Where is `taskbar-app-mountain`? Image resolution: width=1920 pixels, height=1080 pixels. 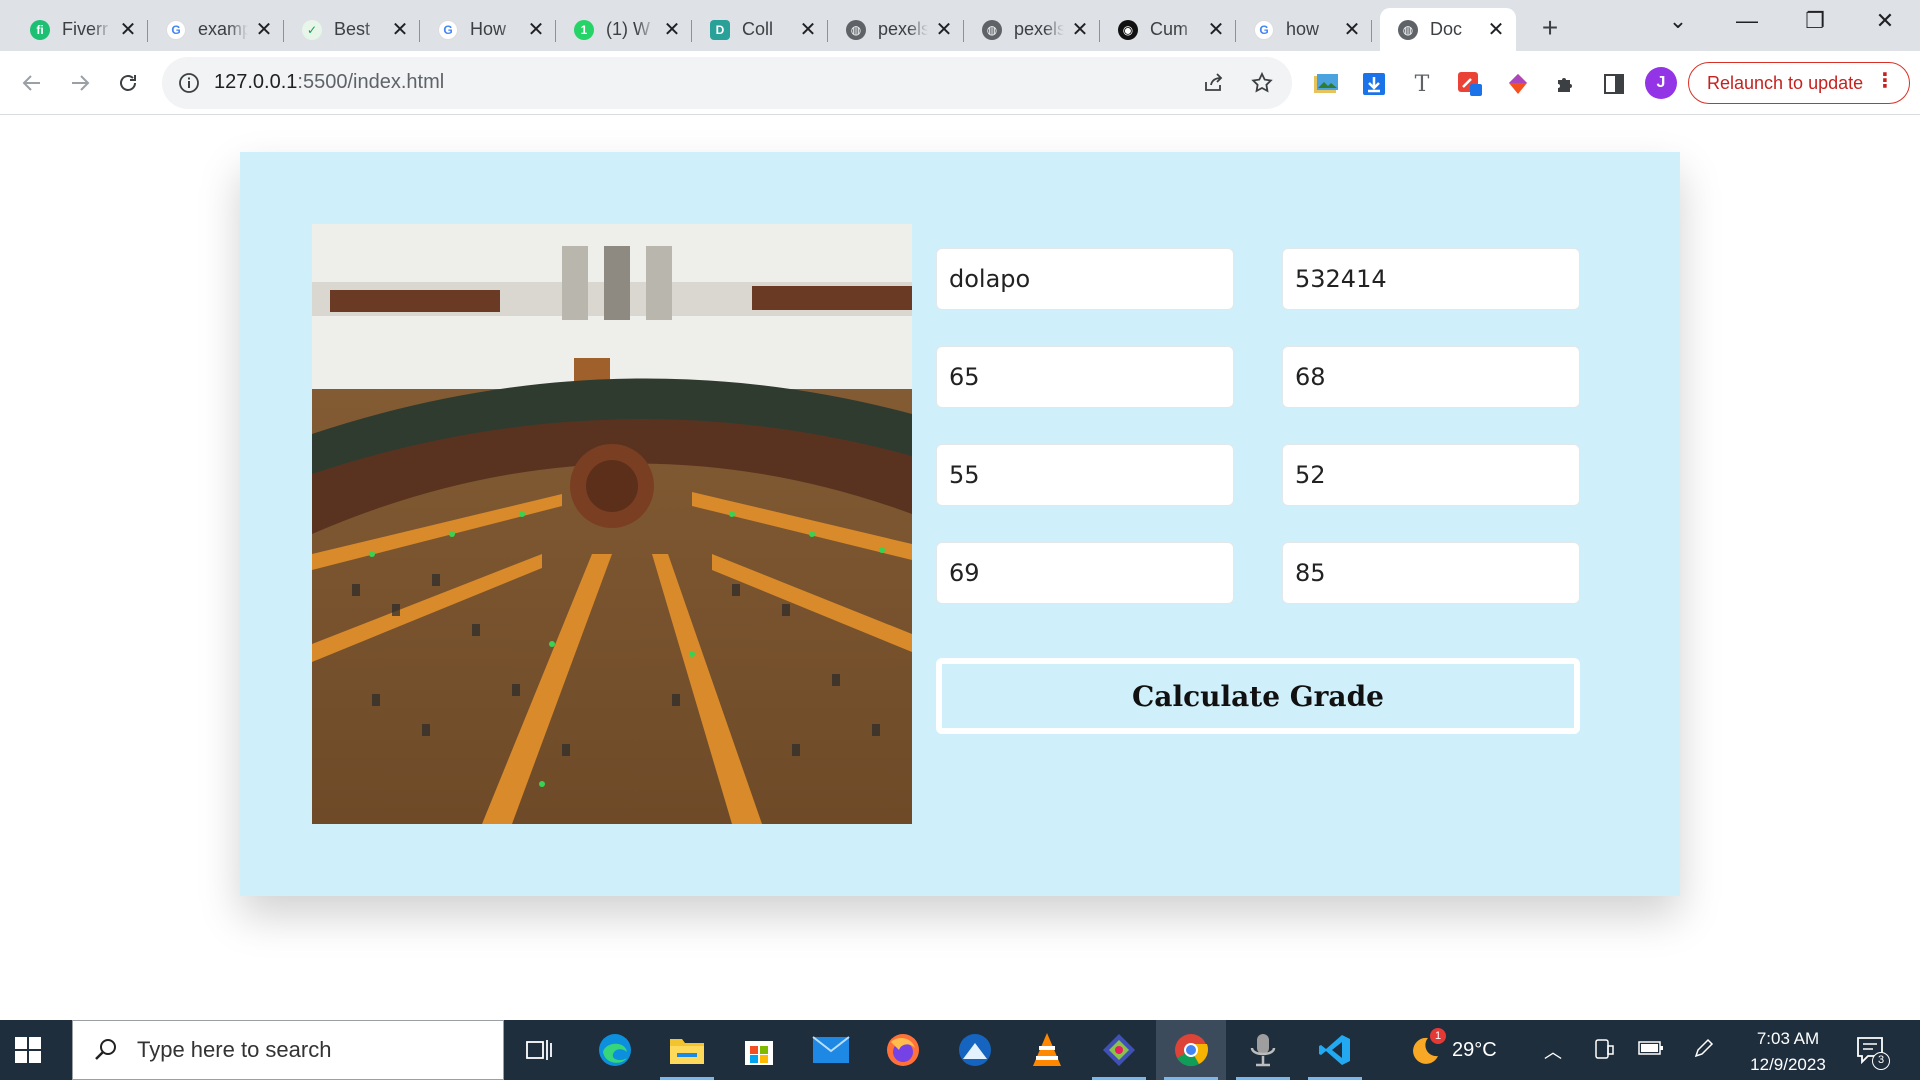
taskbar-app-mountain is located at coordinates (975, 1050).